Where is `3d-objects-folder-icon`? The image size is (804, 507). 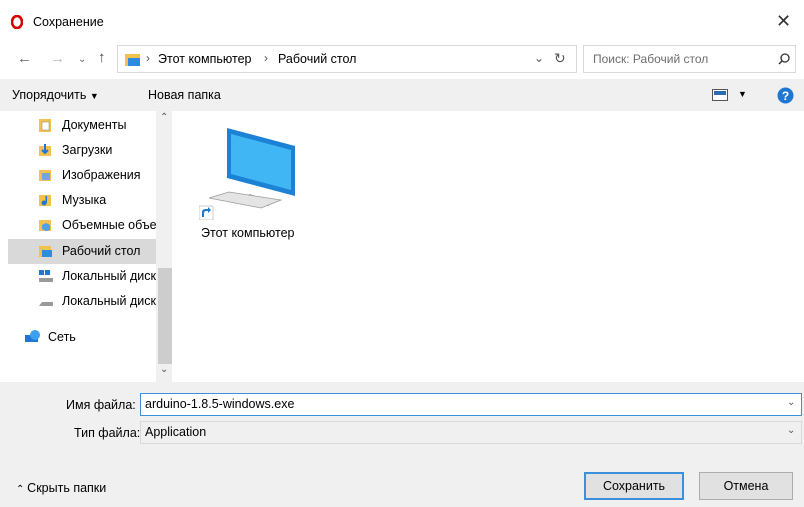
3d-objects-folder-icon is located at coordinates (45, 225).